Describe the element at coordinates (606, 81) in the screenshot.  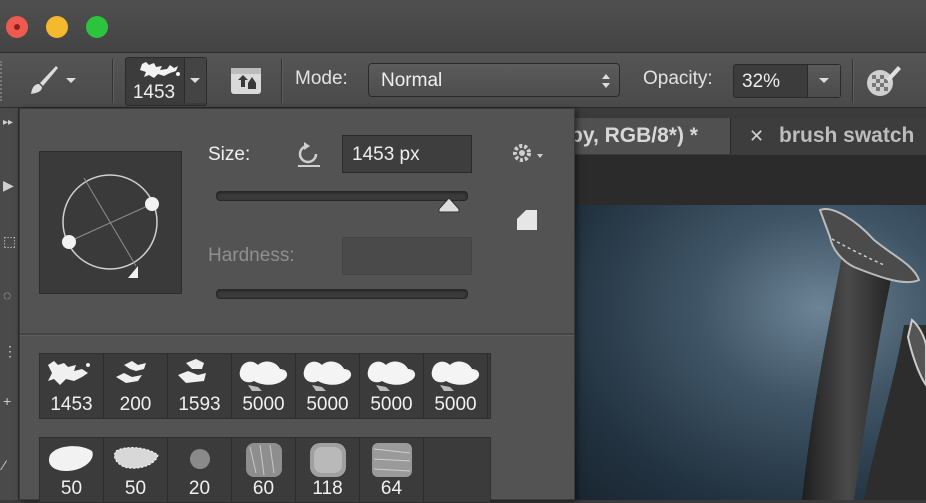
I see `up-down-arrows-icon` at that location.